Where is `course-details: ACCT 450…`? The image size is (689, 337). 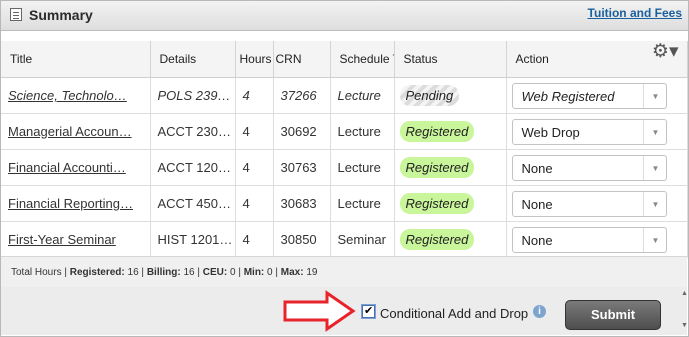 course-details: ACCT 450… is located at coordinates (193, 203).